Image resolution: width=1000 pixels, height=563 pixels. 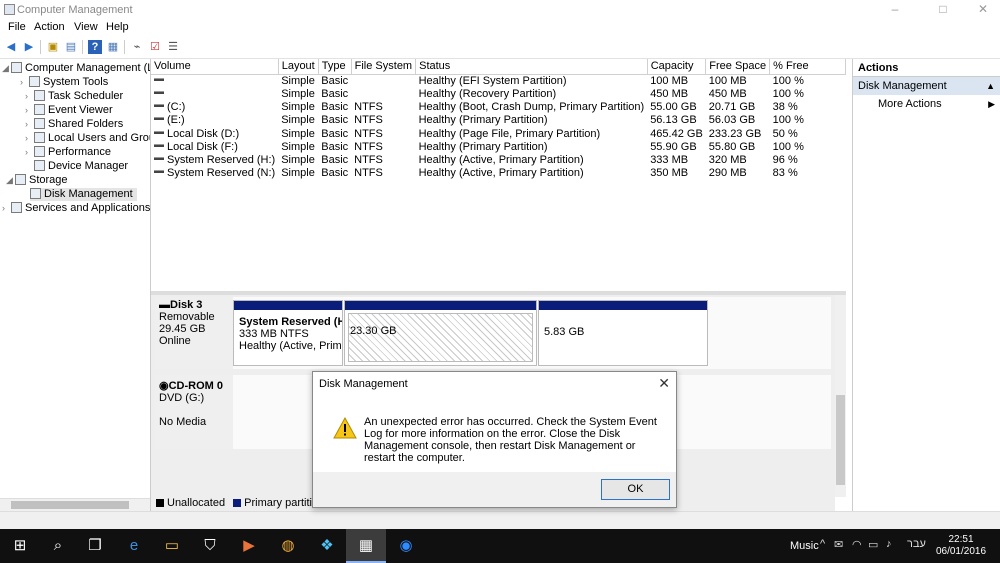 I want to click on back-arrow-icon: ◀, so click(x=11, y=47).